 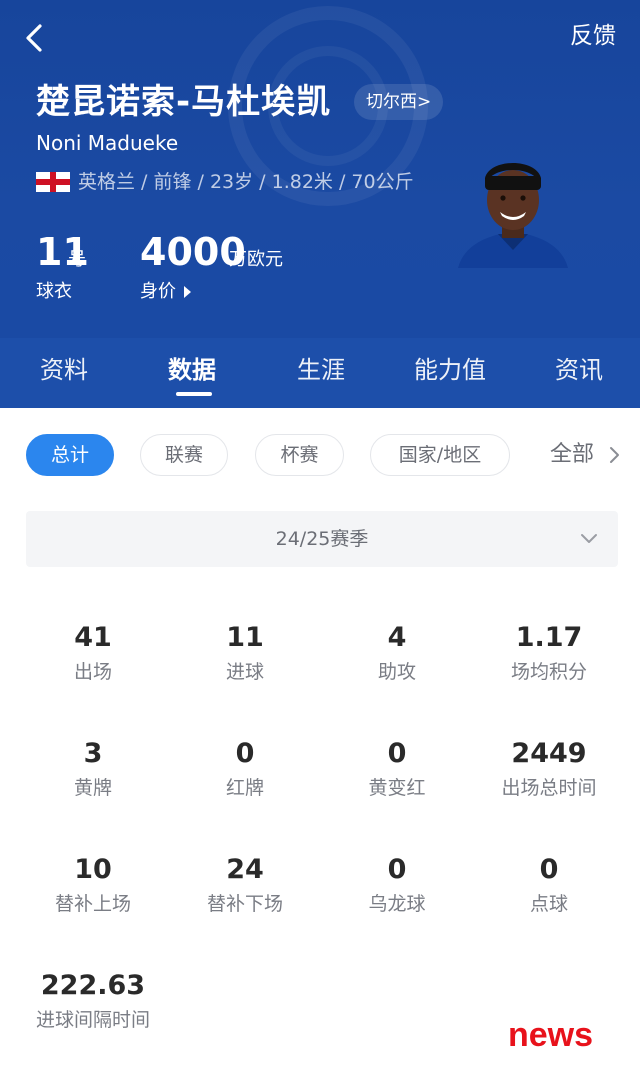 What do you see at coordinates (321, 370) in the screenshot?
I see `tab-career: 生涯` at bounding box center [321, 370].